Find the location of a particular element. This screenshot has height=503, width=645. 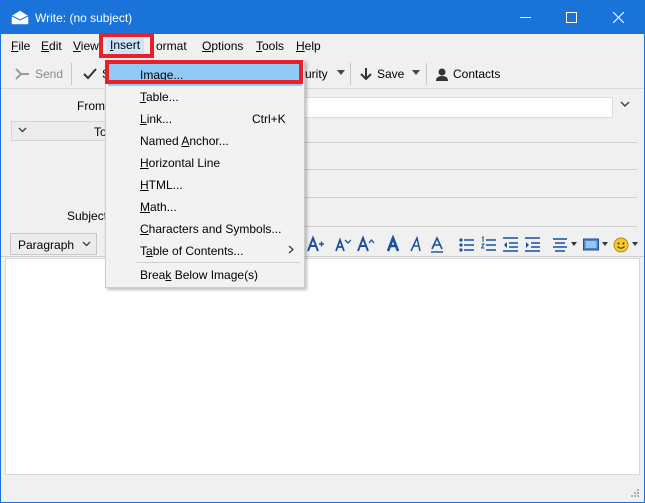

save-button: Save is located at coordinates (382, 74).